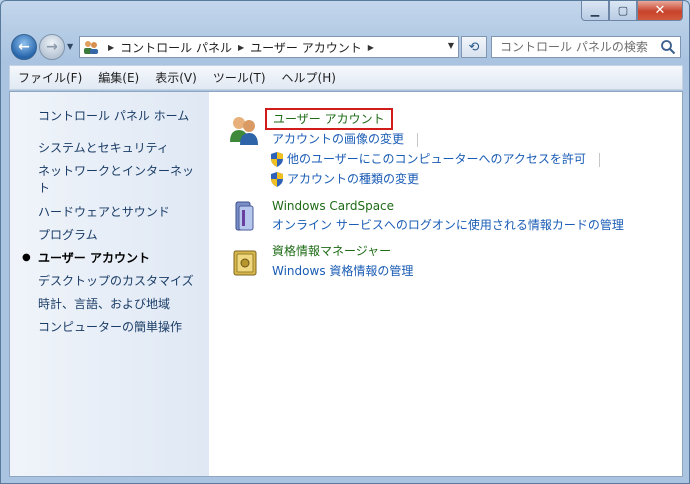 This screenshot has height=484, width=690. Describe the element at coordinates (239, 77) in the screenshot. I see `menu-tools: ツール(T)` at that location.